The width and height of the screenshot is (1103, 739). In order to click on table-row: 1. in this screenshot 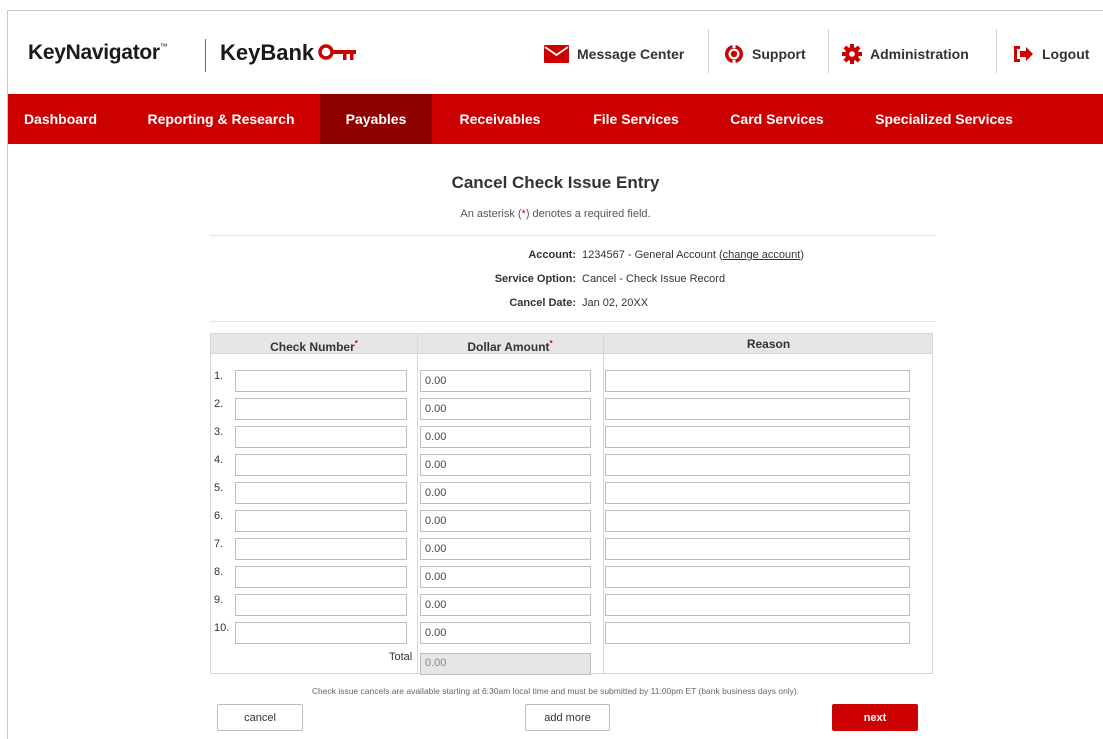, I will do `click(571, 381)`.